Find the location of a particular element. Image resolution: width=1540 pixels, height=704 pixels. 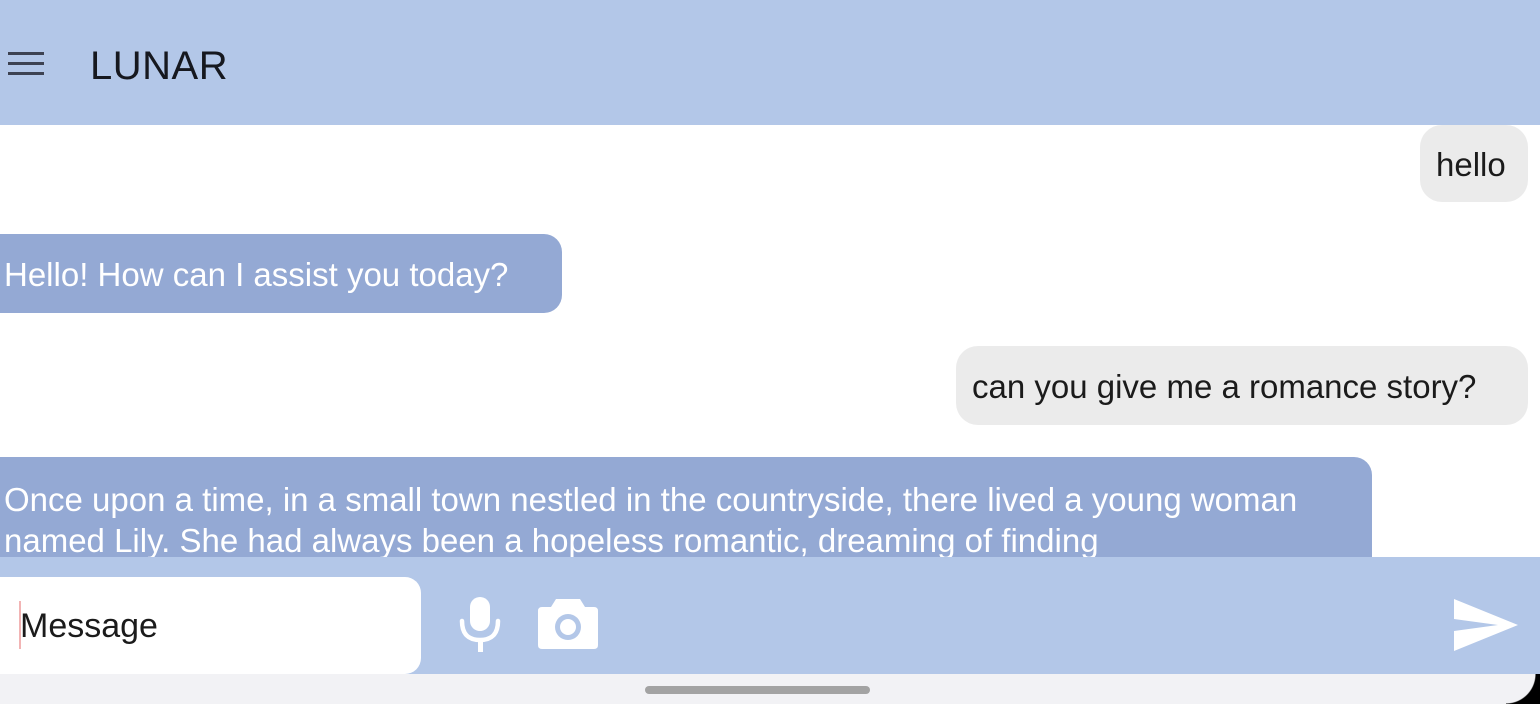

camera-icon is located at coordinates (568, 623).